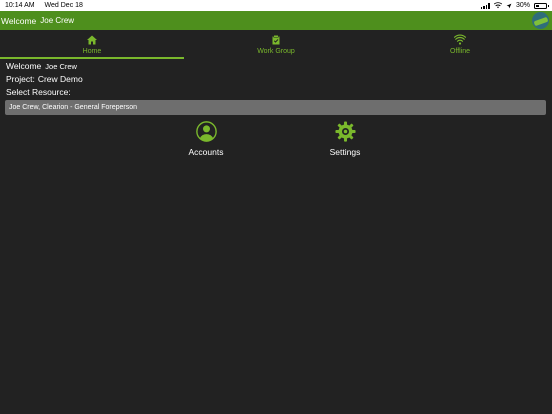 The width and height of the screenshot is (552, 414). What do you see at coordinates (345, 152) in the screenshot?
I see `settings-label: Settings` at bounding box center [345, 152].